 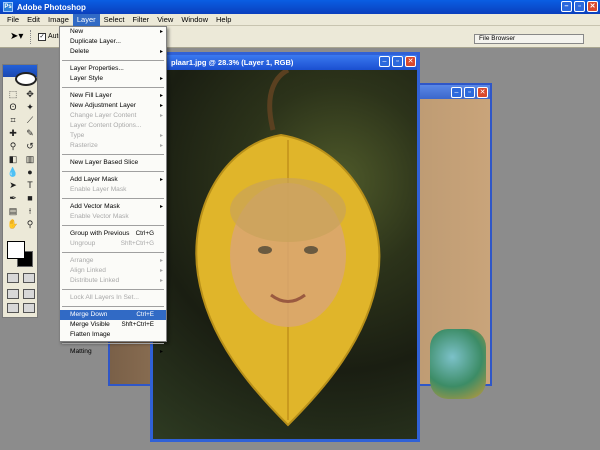 I want to click on move-tool-icon: ➤▾, so click(x=16, y=36).